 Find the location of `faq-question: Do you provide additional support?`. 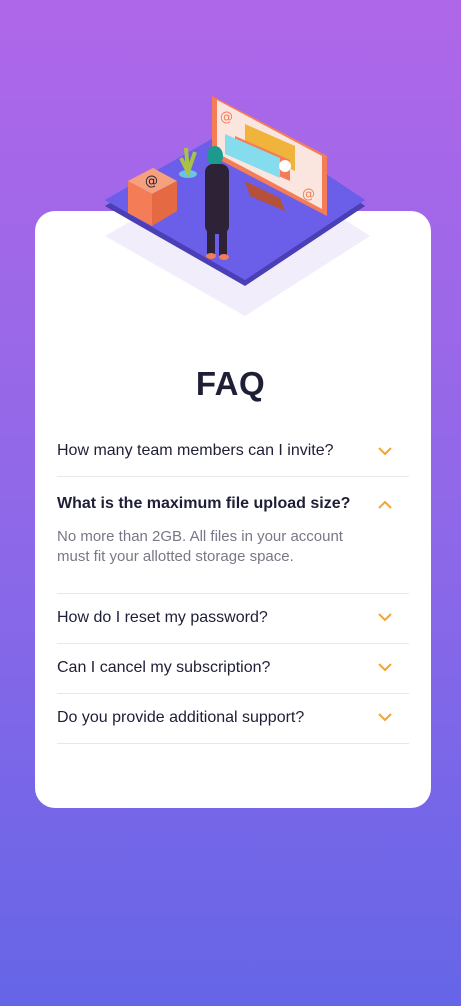

faq-question: Do you provide additional support? is located at coordinates (181, 717).